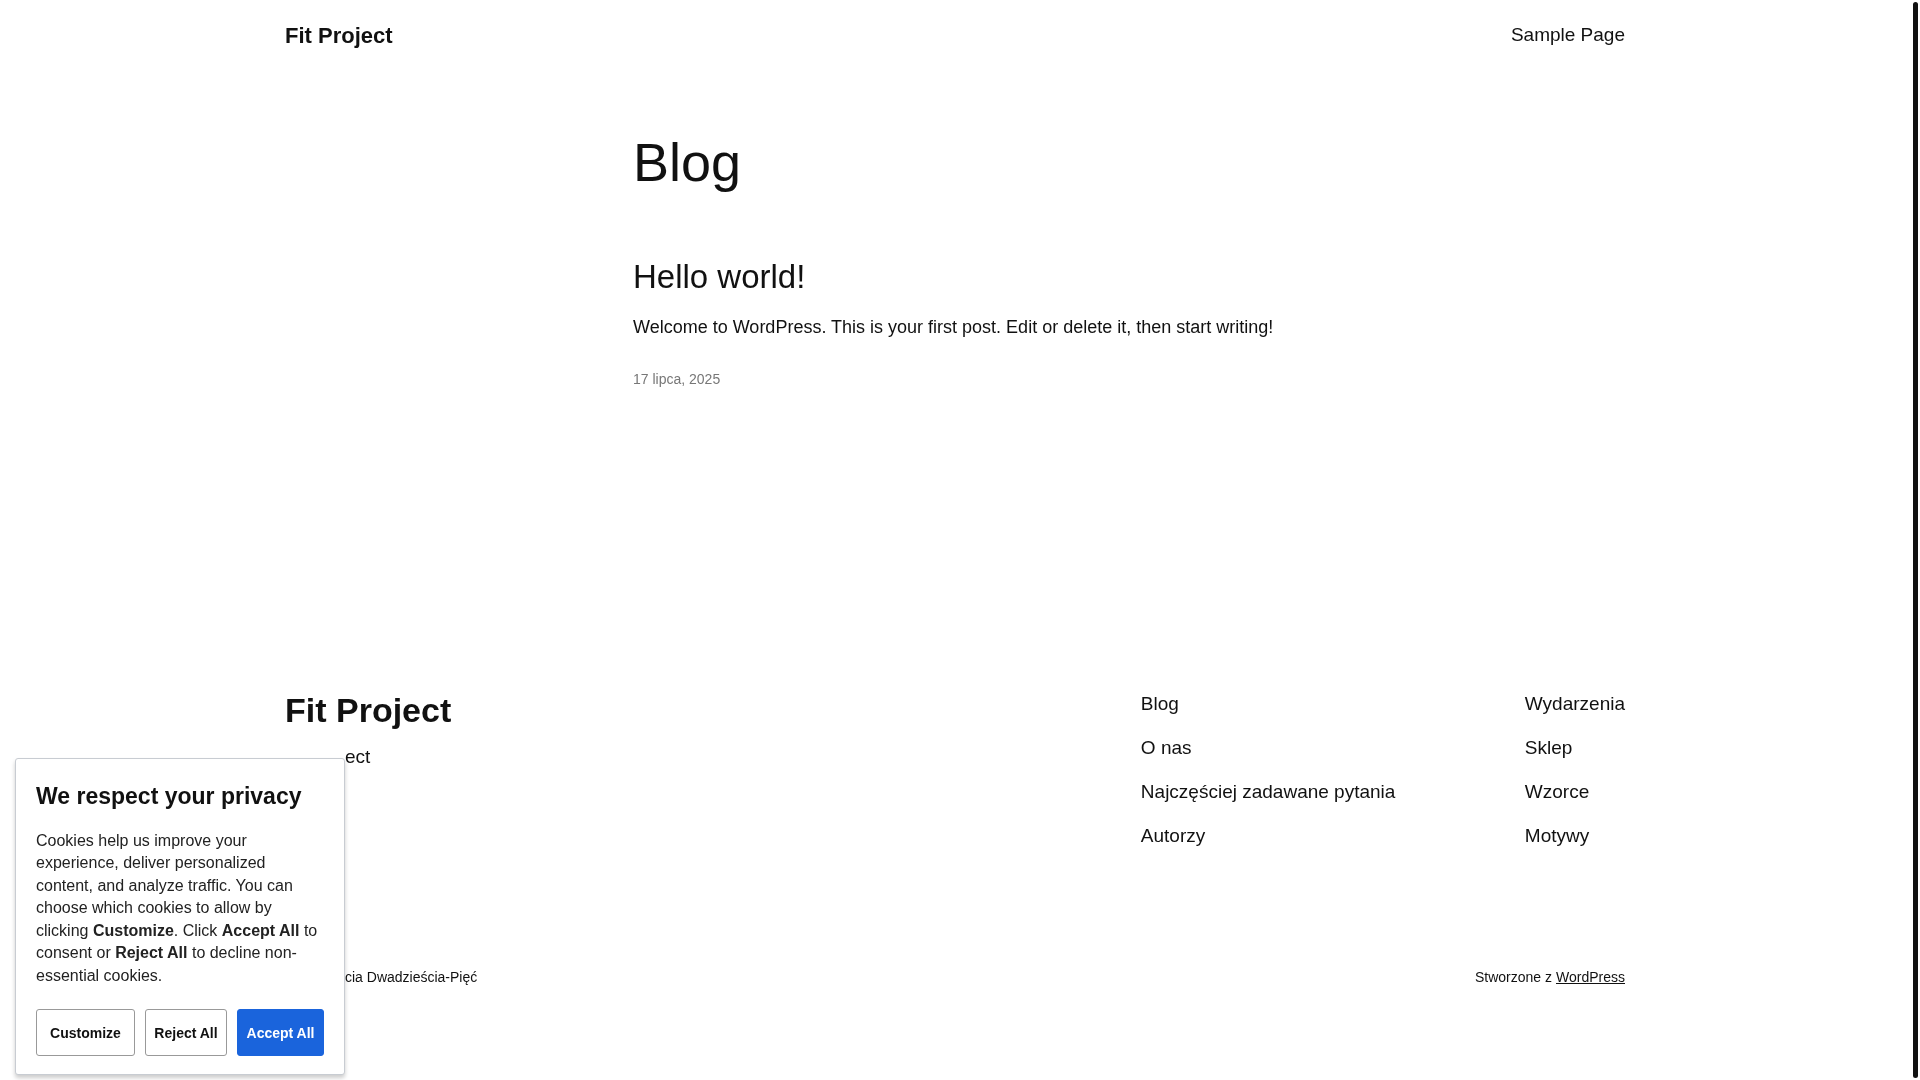  What do you see at coordinates (1574, 704) in the screenshot?
I see `footer-nav-link: Wydarzenia` at bounding box center [1574, 704].